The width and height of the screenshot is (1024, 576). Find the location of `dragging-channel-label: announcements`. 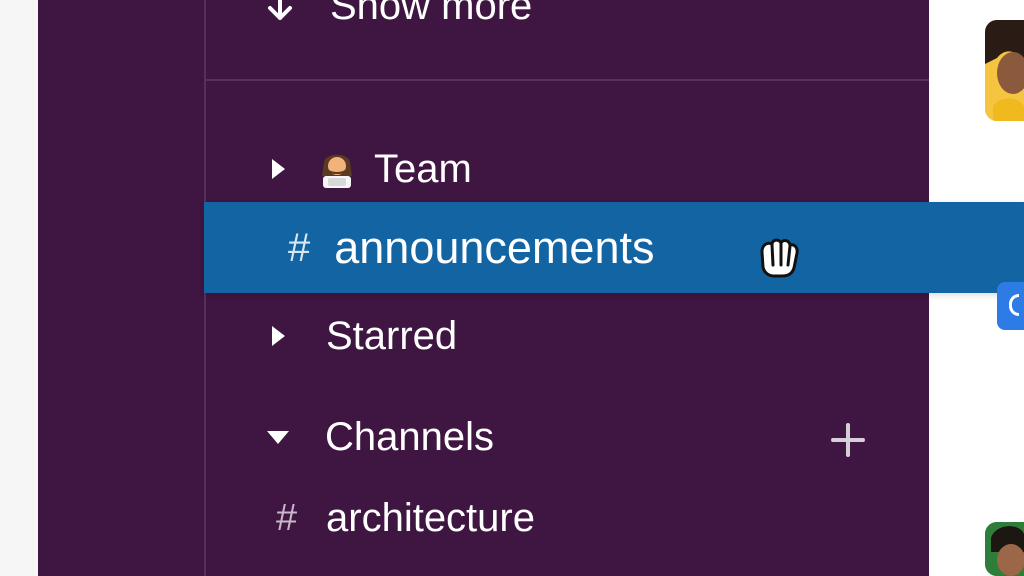

dragging-channel-label: announcements is located at coordinates (494, 247).